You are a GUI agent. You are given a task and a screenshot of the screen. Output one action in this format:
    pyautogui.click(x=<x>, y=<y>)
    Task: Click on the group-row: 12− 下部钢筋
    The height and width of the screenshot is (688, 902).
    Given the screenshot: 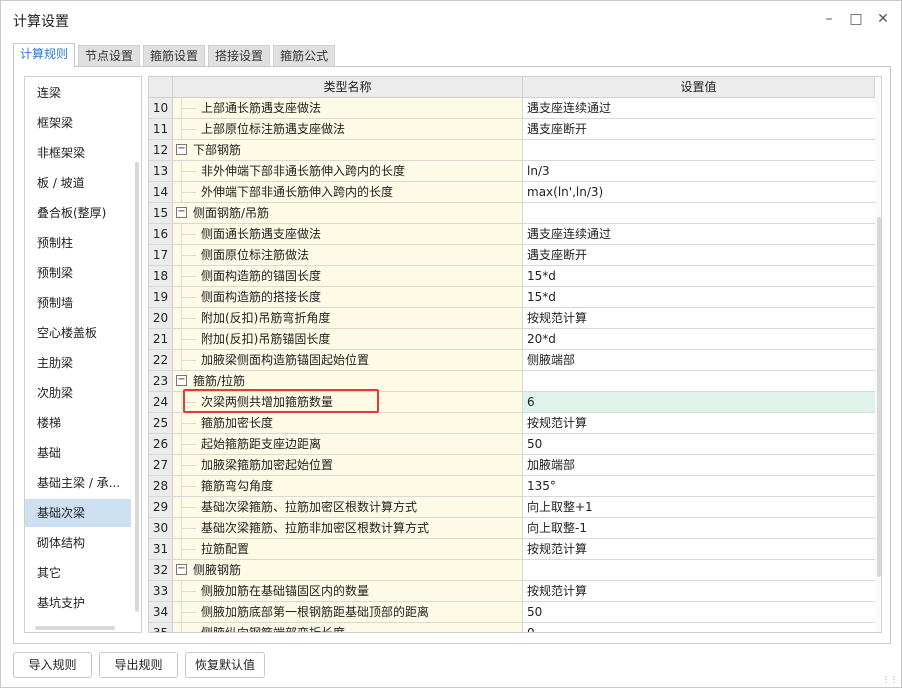 What is the action you would take?
    pyautogui.click(x=512, y=150)
    